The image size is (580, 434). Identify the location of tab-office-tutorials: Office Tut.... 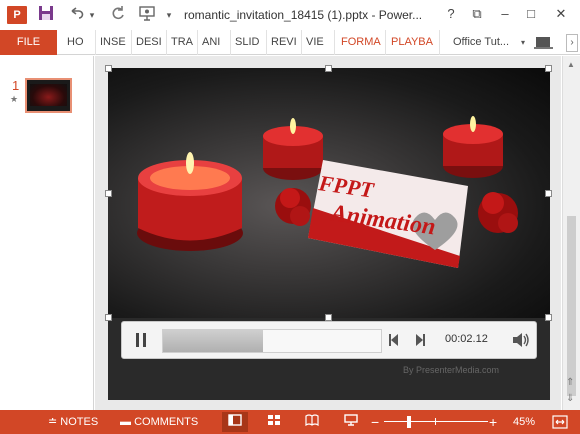
(485, 42).